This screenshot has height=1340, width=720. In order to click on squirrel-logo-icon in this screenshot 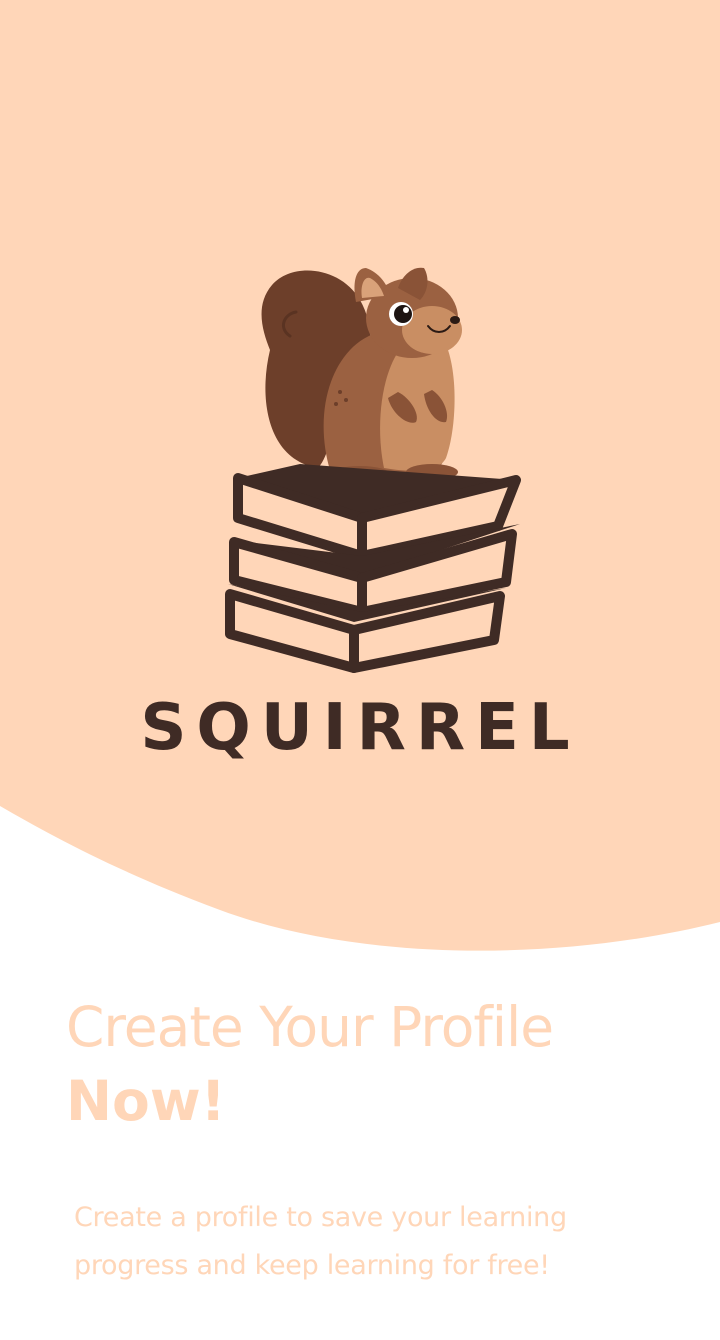, I will do `click(373, 470)`.